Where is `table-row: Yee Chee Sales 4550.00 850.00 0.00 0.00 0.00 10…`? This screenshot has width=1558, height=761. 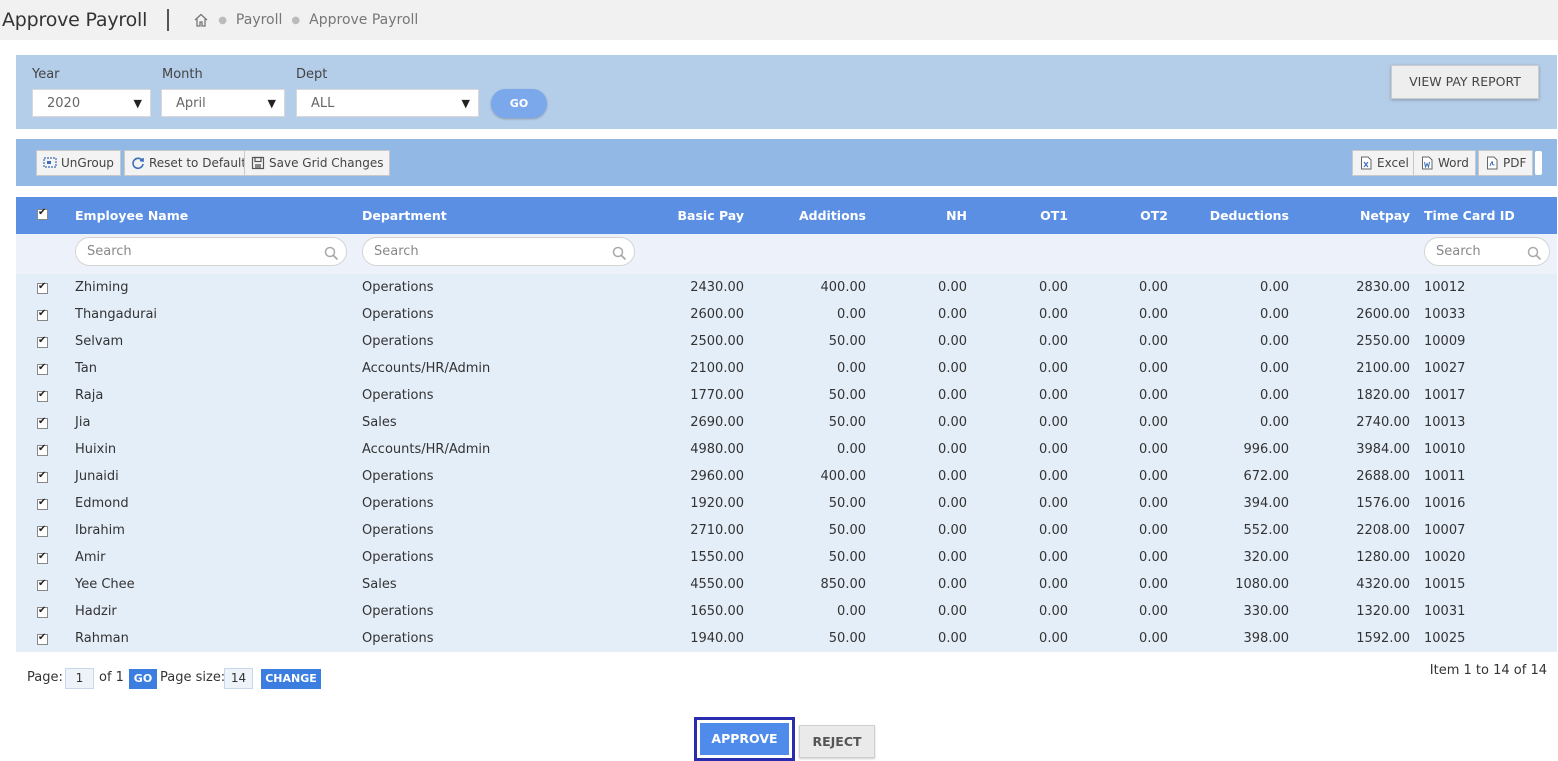 table-row: Yee Chee Sales 4550.00 850.00 0.00 0.00 0.00 10… is located at coordinates (786, 584).